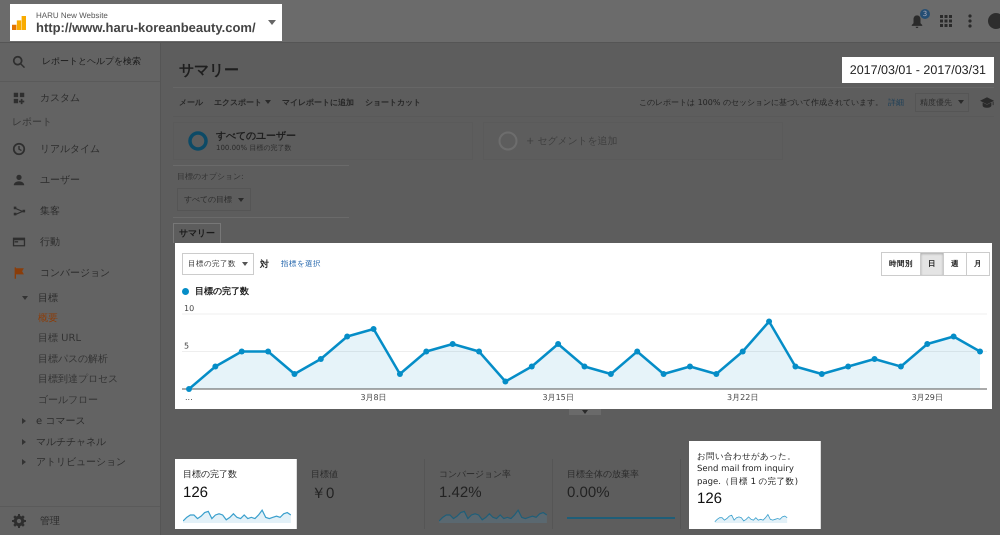 This screenshot has width=1000, height=535. Describe the element at coordinates (187, 346) in the screenshot. I see `y-tick-label: 5` at that location.